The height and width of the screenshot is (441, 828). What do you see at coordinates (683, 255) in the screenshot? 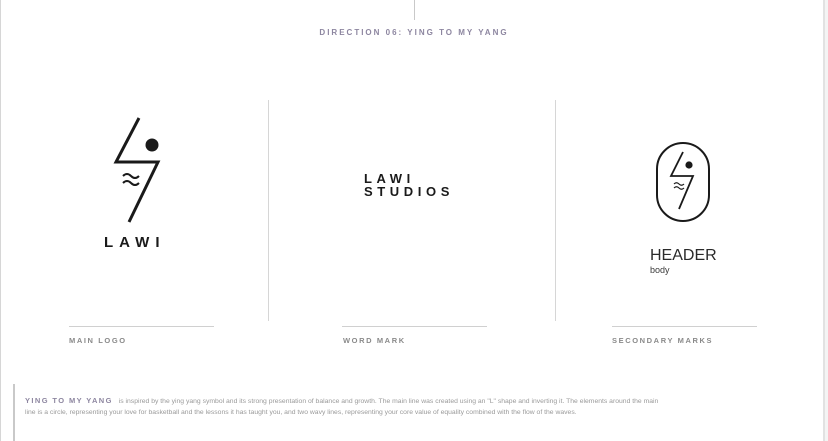
I see `typography-header-sample: HEADER` at bounding box center [683, 255].